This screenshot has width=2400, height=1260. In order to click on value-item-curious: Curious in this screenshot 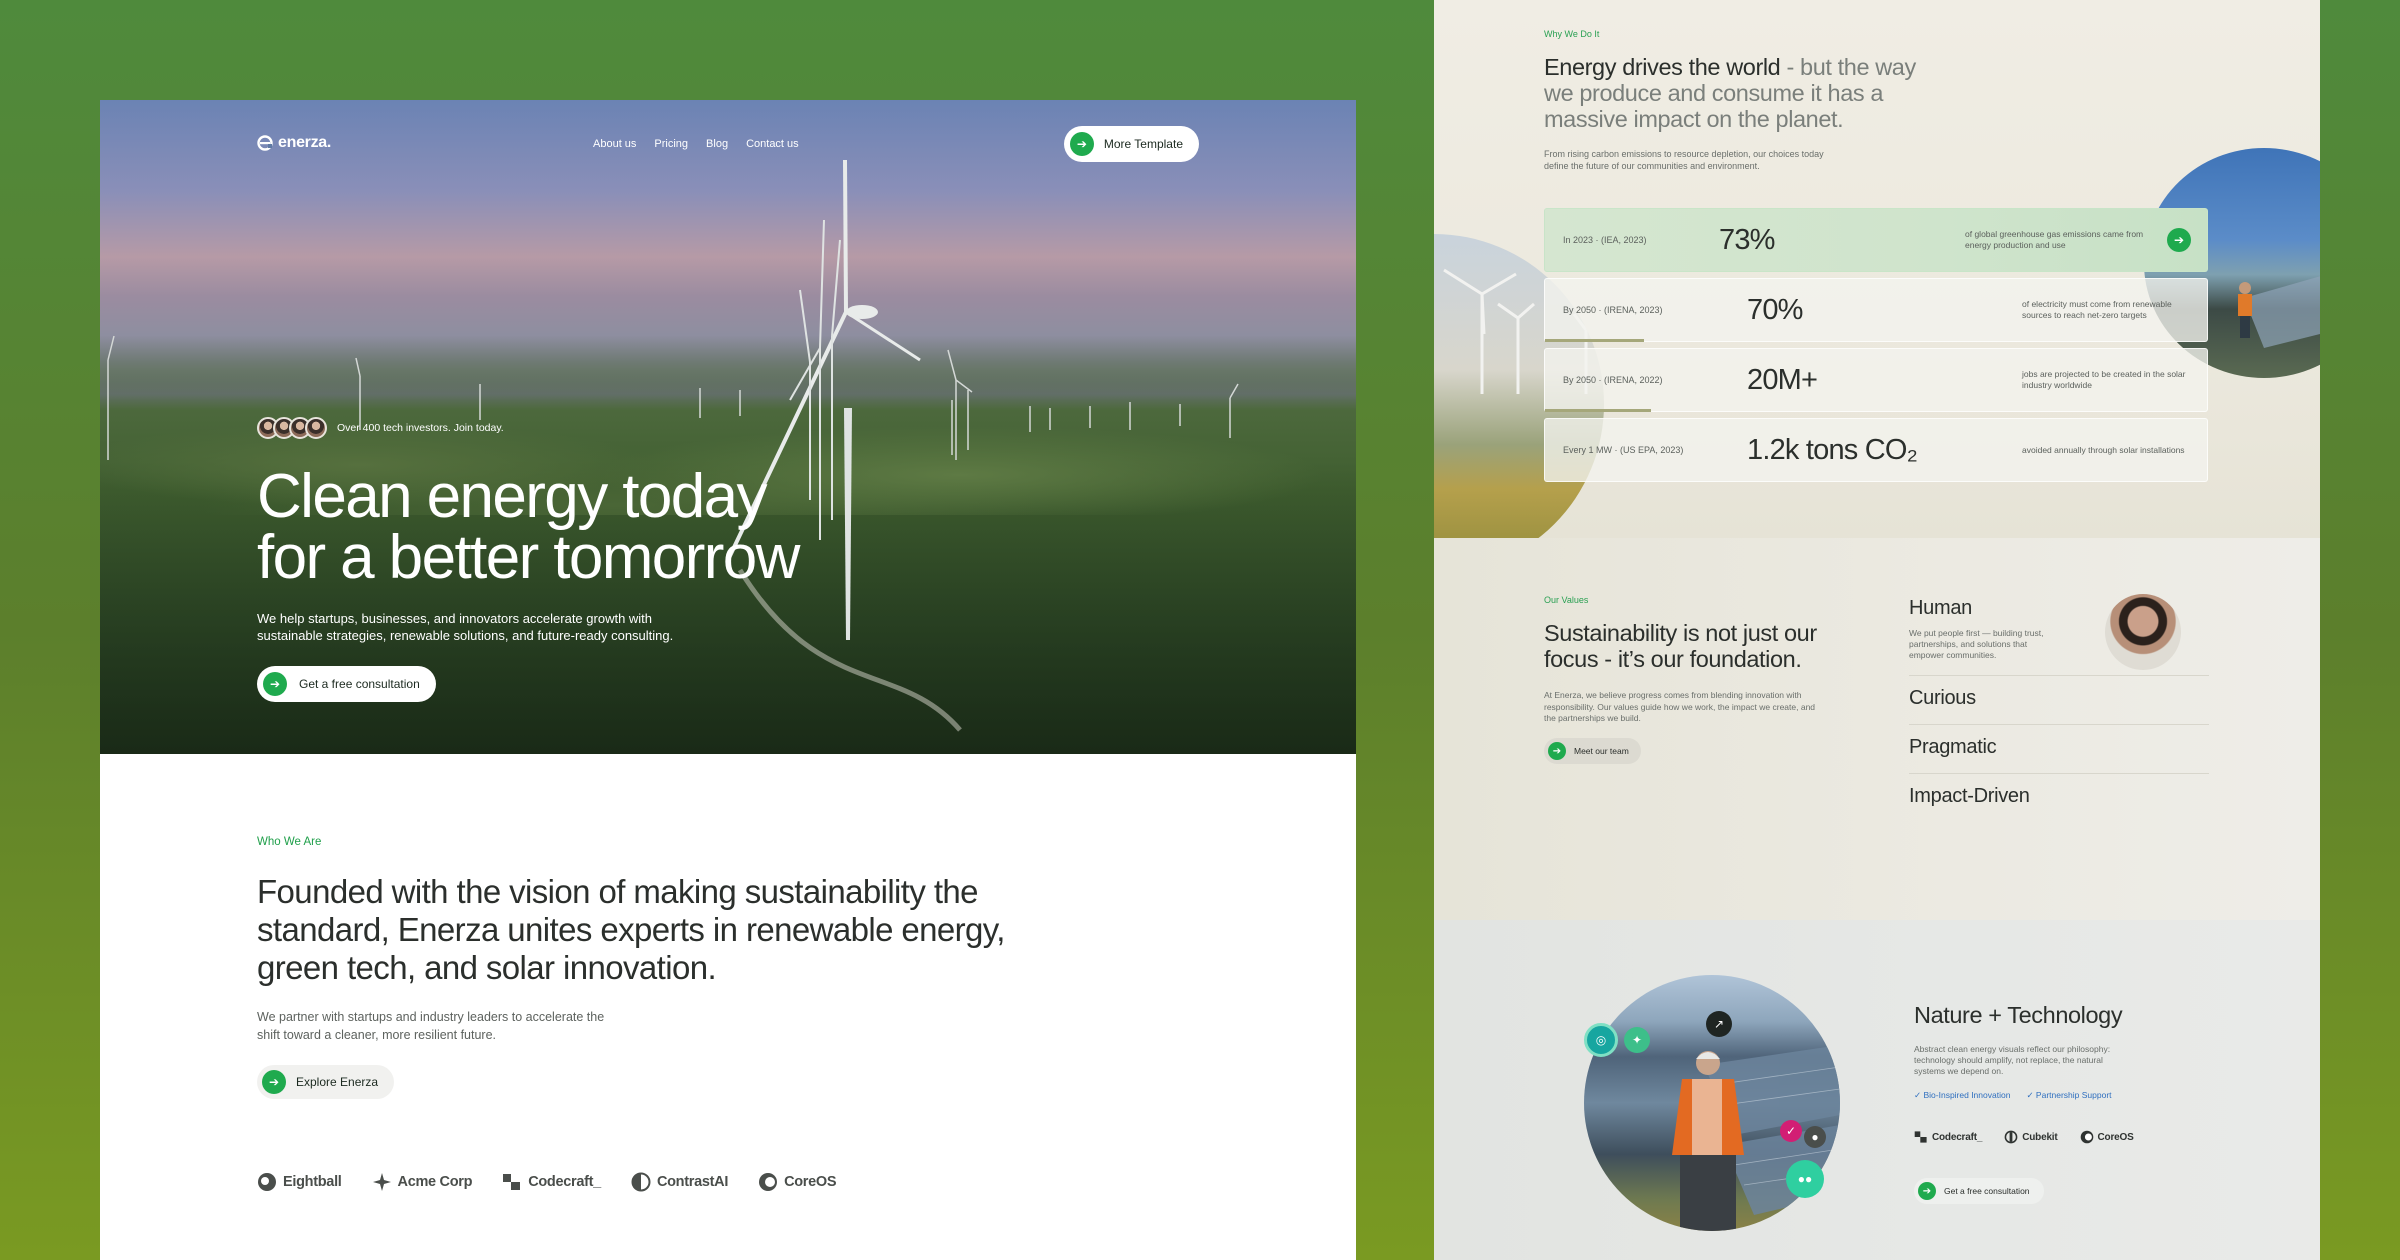, I will do `click(2059, 700)`.